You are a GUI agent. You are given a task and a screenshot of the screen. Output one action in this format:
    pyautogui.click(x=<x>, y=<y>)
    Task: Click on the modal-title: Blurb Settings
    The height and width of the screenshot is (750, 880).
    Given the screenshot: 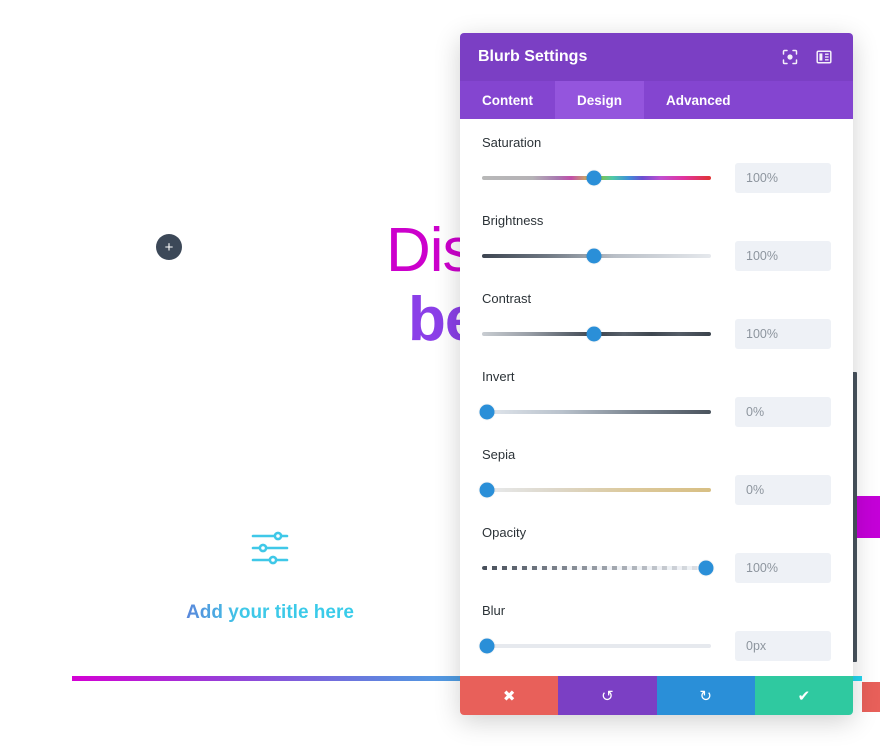 What is the action you would take?
    pyautogui.click(x=533, y=56)
    